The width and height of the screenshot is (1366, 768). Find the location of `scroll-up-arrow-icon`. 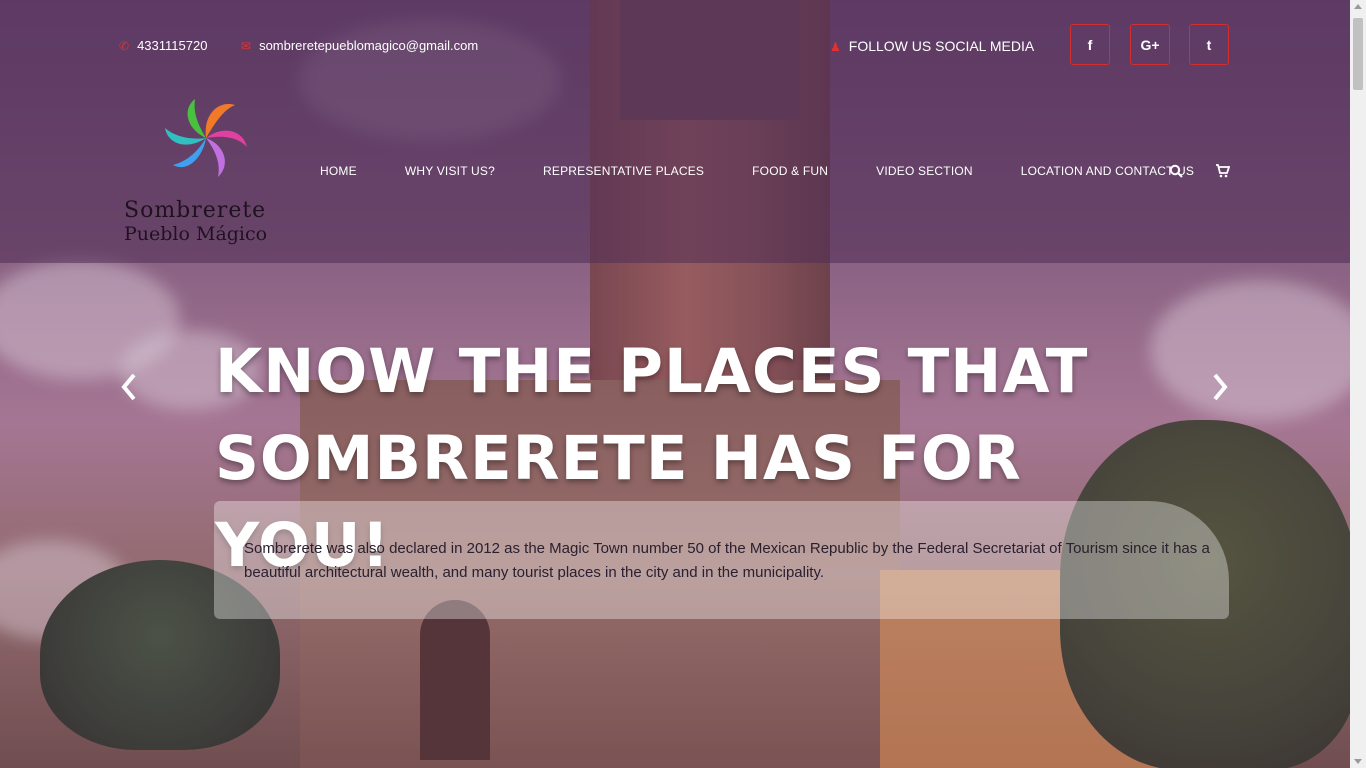

scroll-up-arrow-icon is located at coordinates (1358, 6).